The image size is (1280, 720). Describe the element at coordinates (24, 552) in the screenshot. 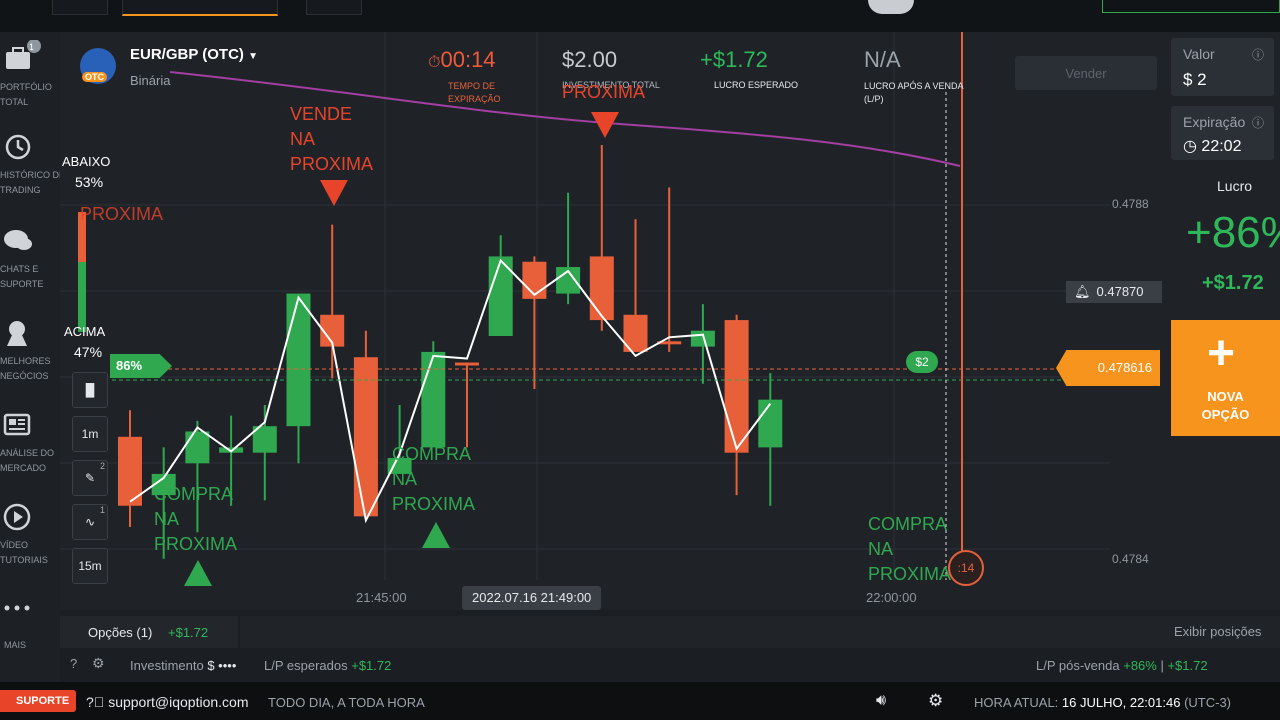

I see `sidebar-item-label: VÍDEO TUTORIAIS` at that location.